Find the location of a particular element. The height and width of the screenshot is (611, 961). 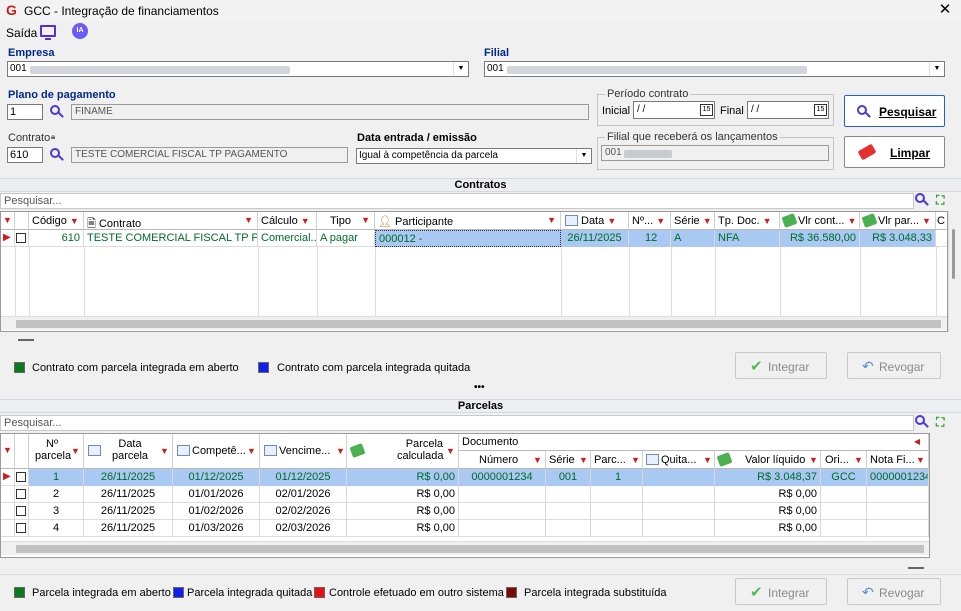

col-vlr-par: Vlr par... ▼ is located at coordinates (898, 221).